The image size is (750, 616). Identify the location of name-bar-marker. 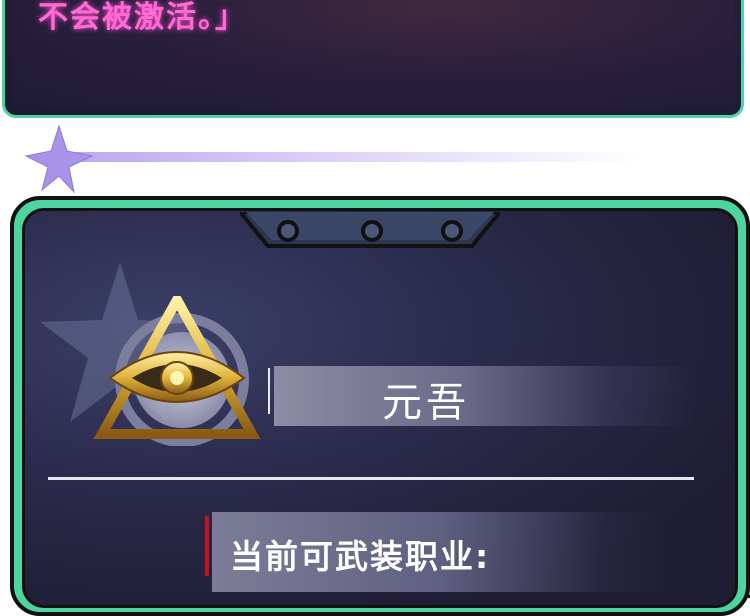
(269, 391).